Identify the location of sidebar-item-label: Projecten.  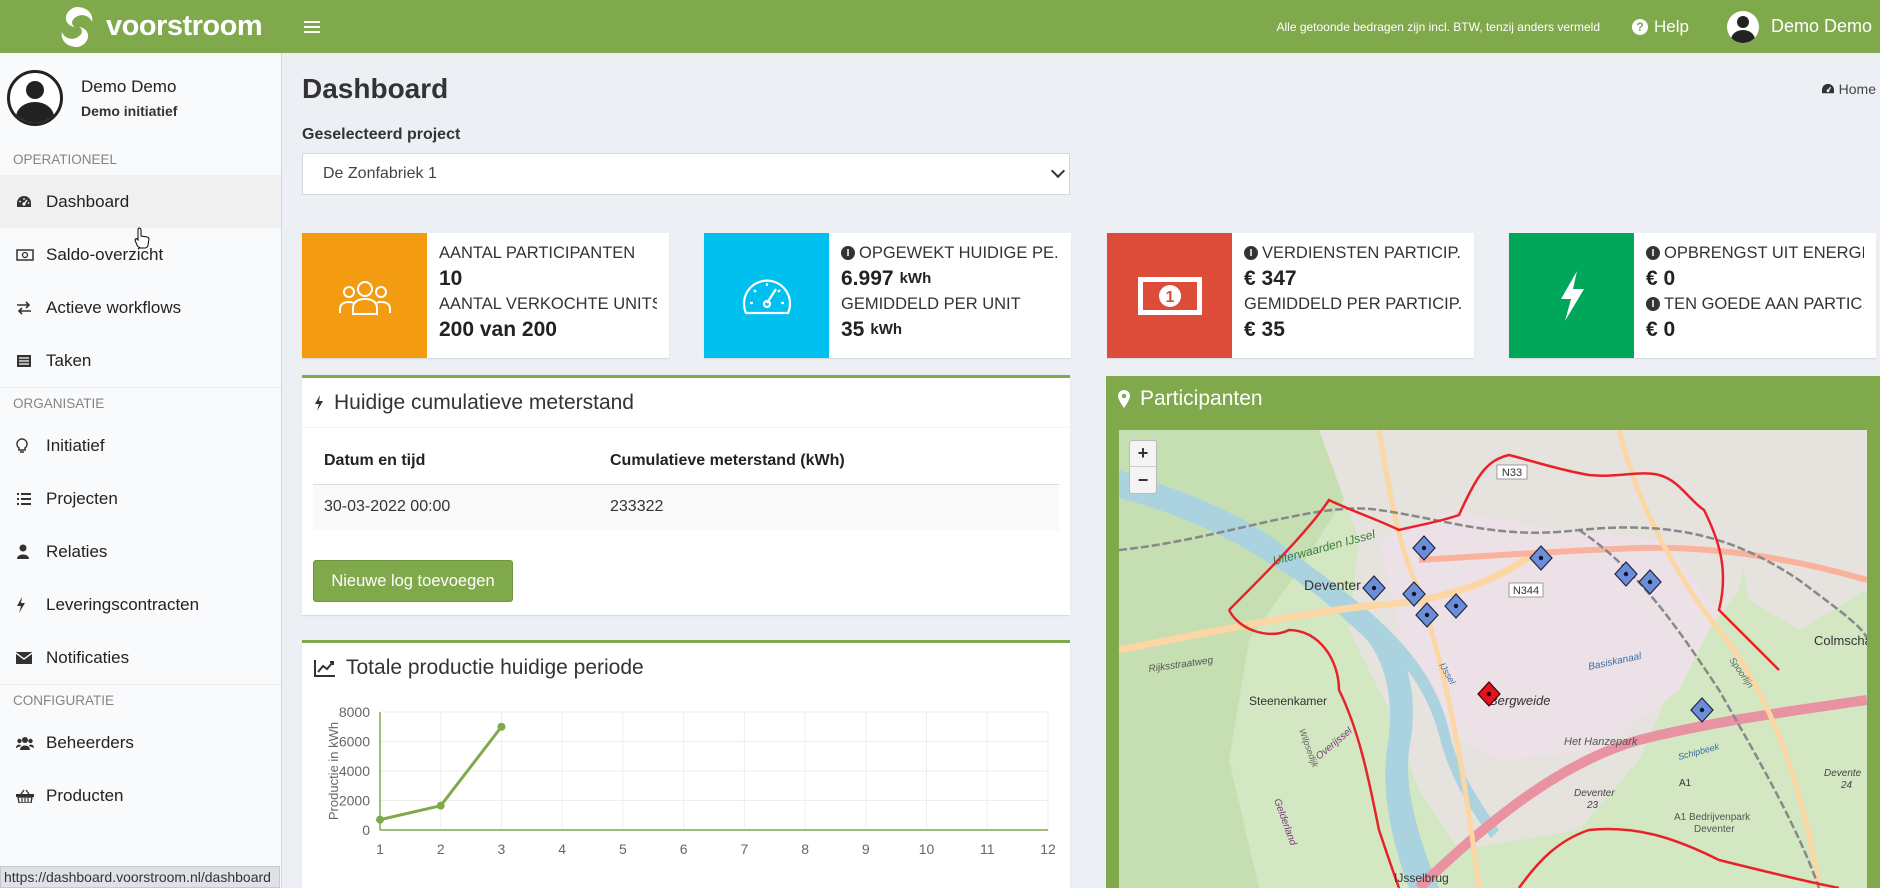
(82, 498).